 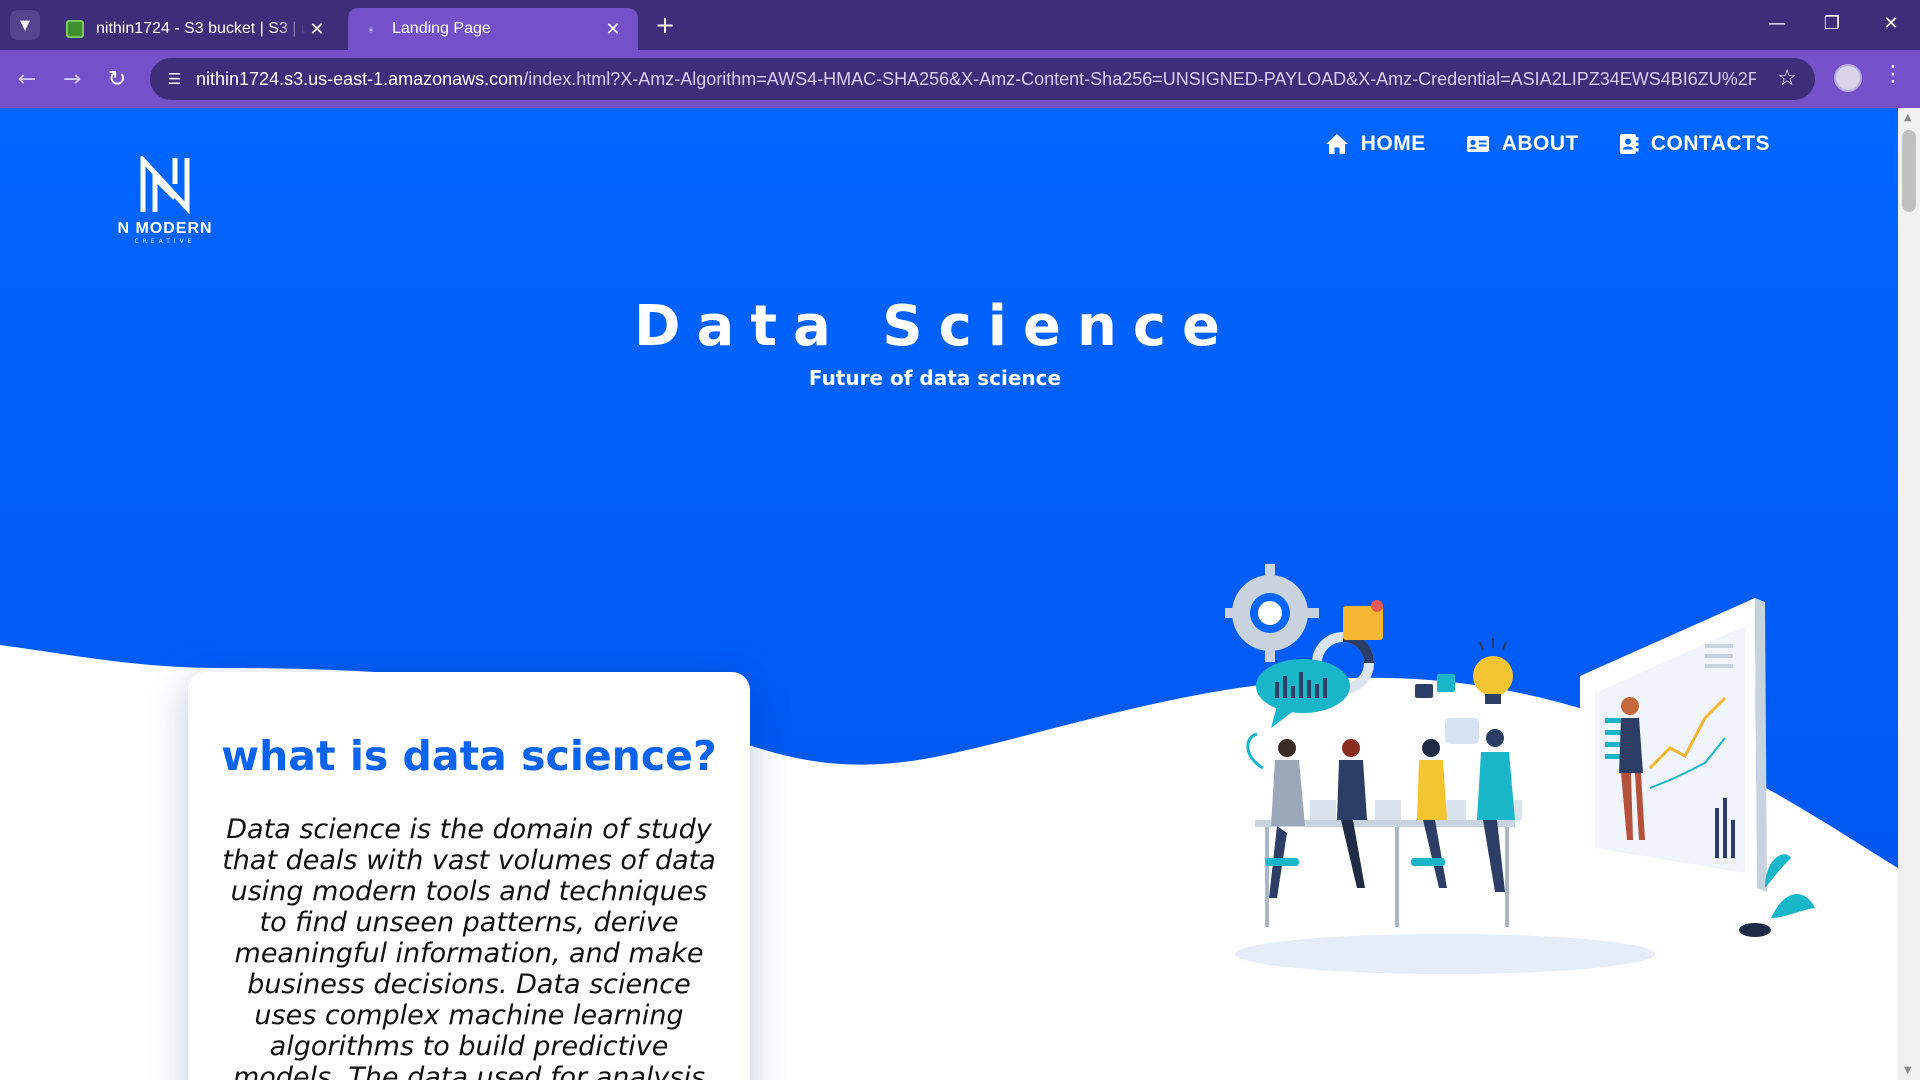 I want to click on scroll-up-icon: ▲, so click(x=1908, y=117).